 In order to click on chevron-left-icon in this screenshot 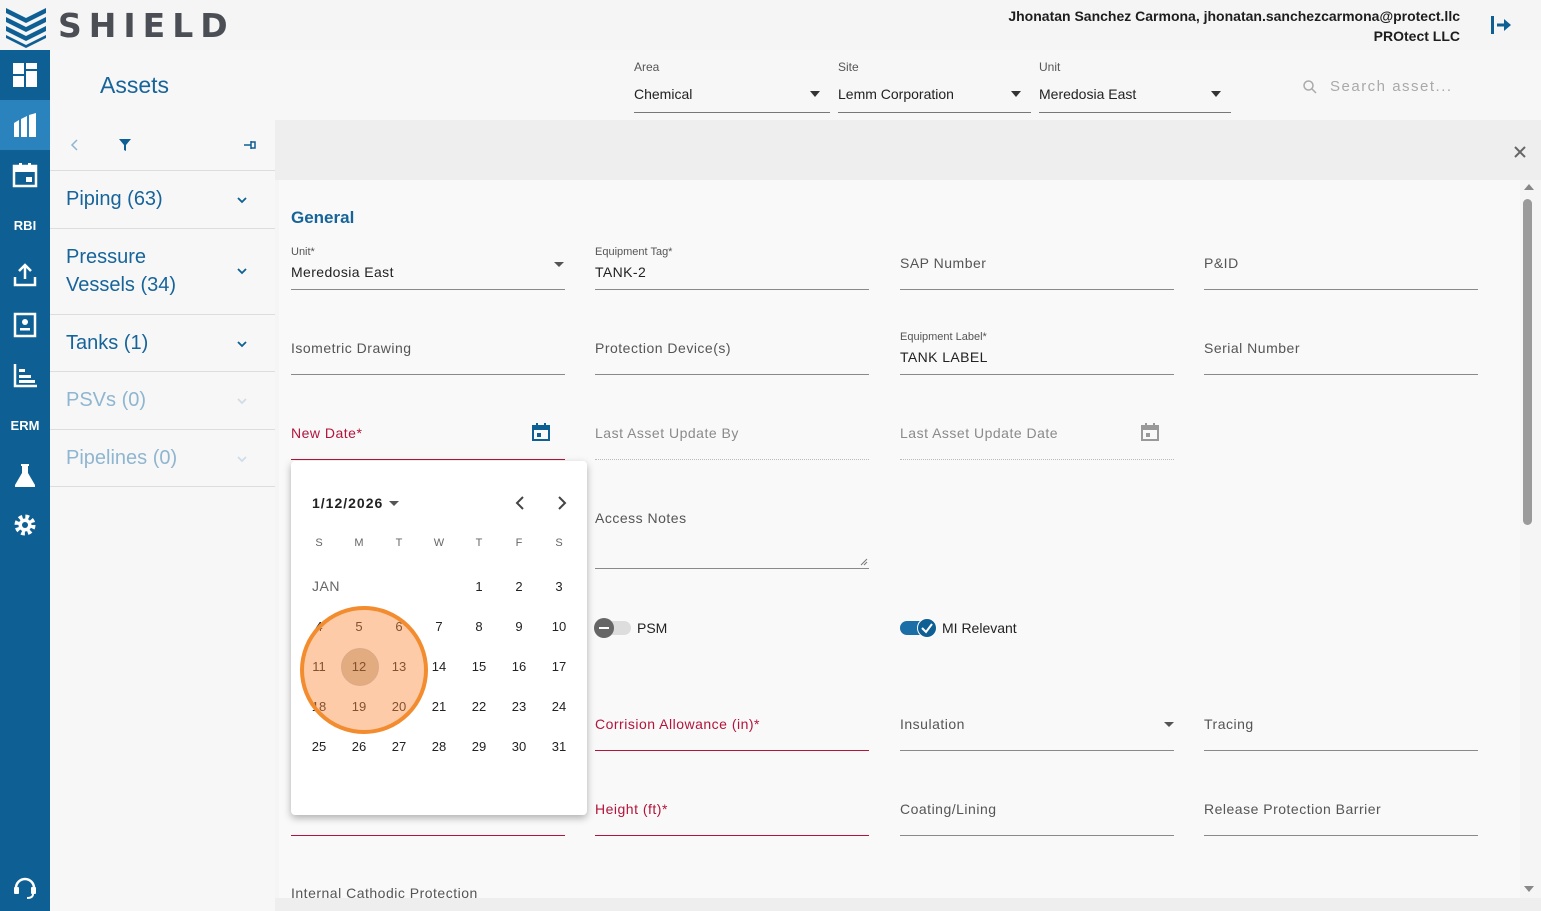, I will do `click(75, 145)`.